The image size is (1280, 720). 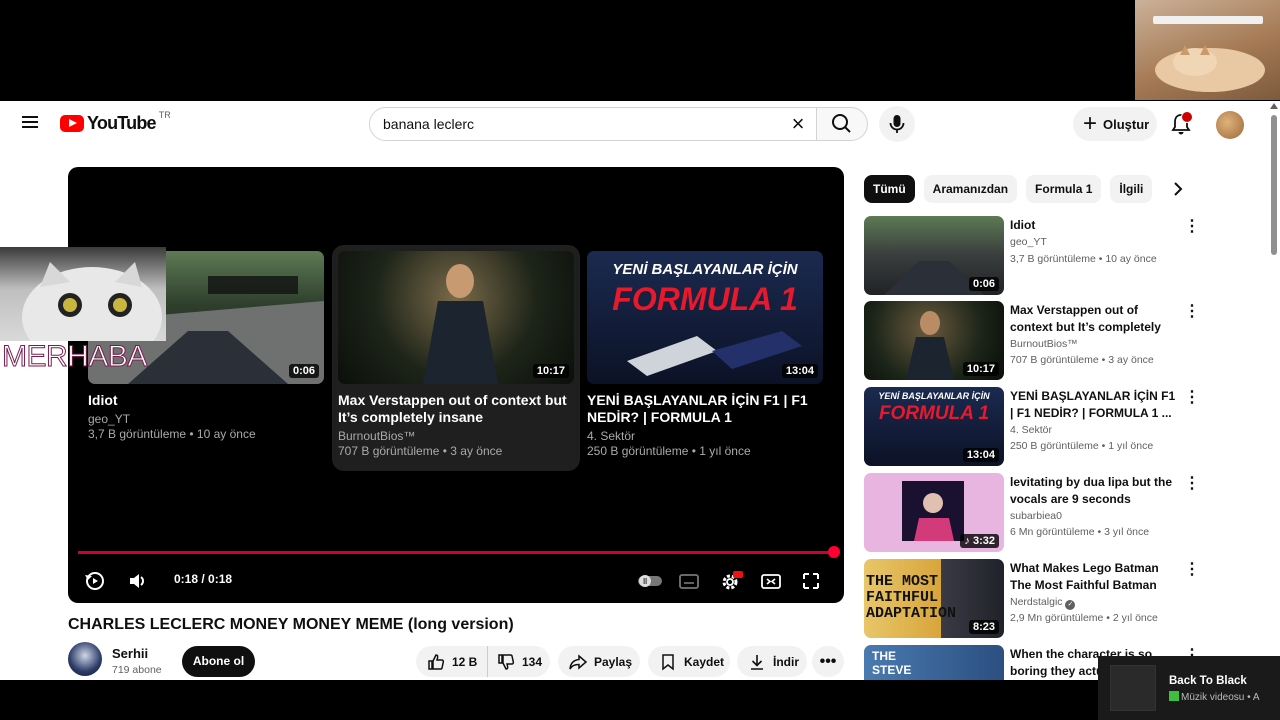 I want to click on recommendation-thumbnail: YENİ BAŞLAYANLAR İÇİN FORMULA 1 13:04, so click(x=934, y=426).